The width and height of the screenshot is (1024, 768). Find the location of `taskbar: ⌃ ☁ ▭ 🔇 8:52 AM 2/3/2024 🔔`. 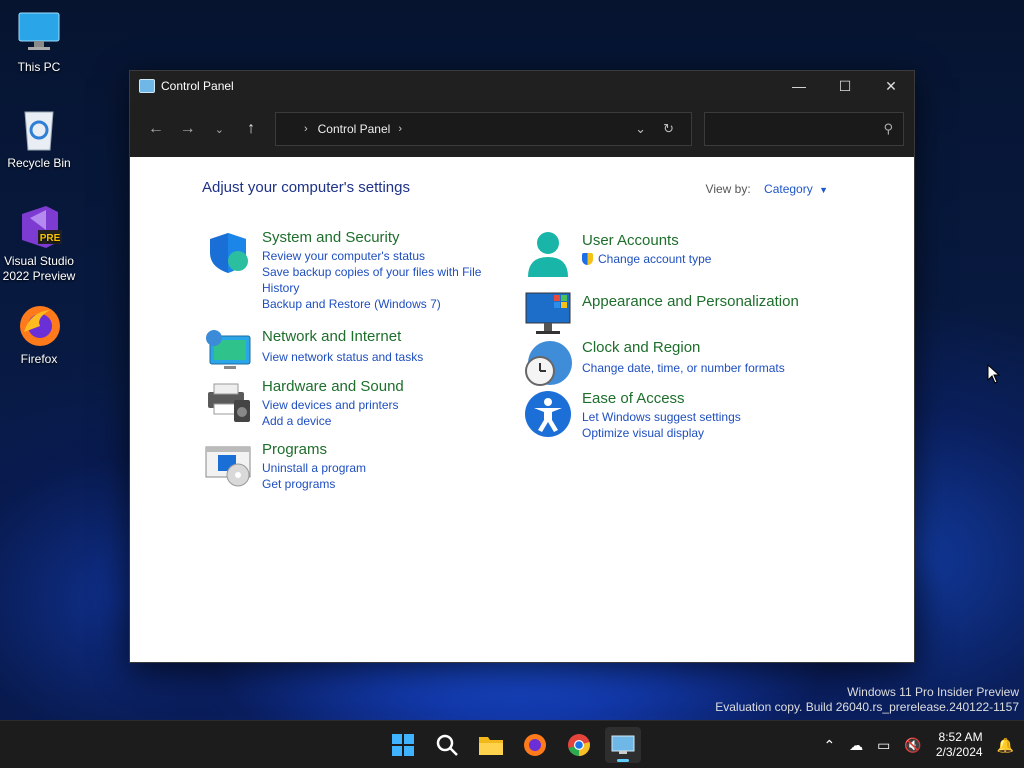

taskbar: ⌃ ☁ ▭ 🔇 8:52 AM 2/3/2024 🔔 is located at coordinates (512, 744).